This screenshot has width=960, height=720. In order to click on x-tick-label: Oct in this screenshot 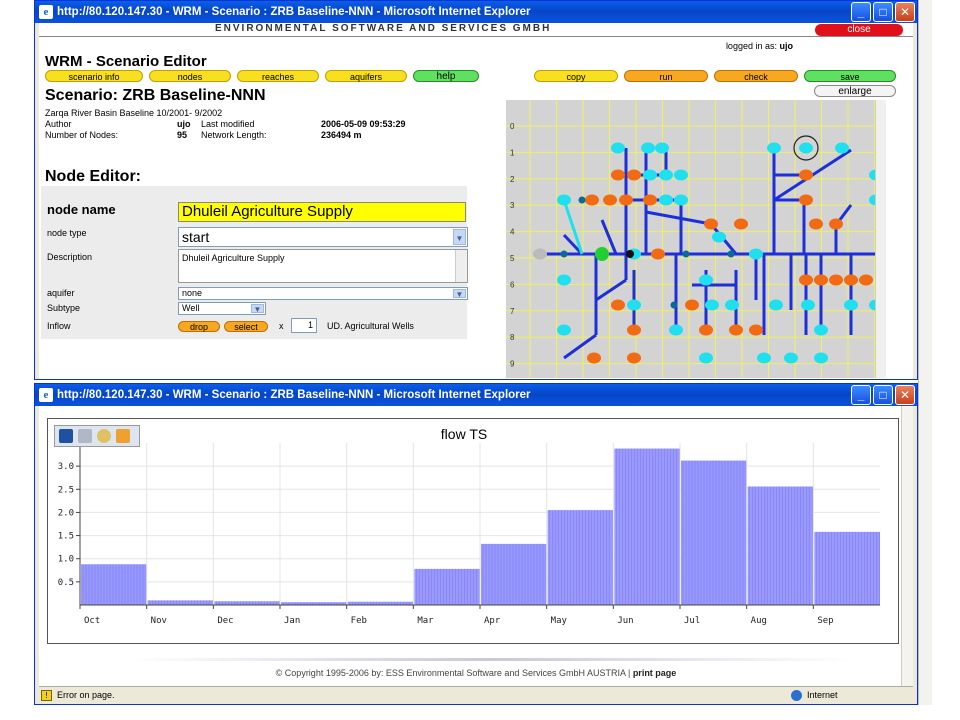, I will do `click(92, 621)`.